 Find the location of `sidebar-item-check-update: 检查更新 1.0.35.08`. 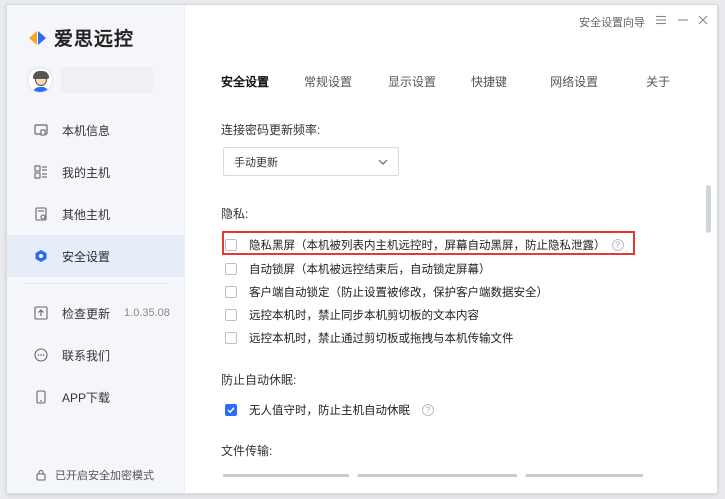

sidebar-item-check-update: 检查更新 1.0.35.08 is located at coordinates (96, 313).